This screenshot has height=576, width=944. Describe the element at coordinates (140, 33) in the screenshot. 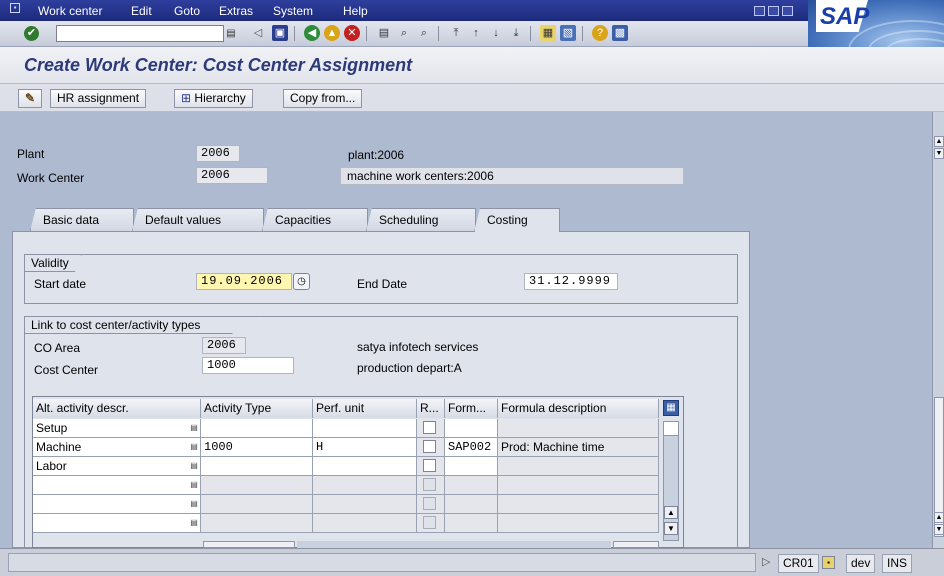

I see `command-field` at that location.